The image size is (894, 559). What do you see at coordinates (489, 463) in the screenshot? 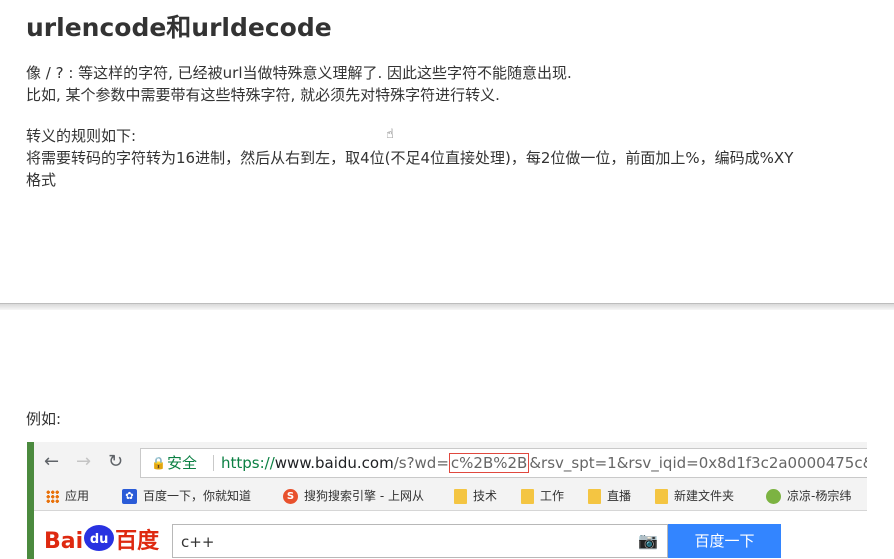
I see `url-highlight: c%2B%2B` at bounding box center [489, 463].